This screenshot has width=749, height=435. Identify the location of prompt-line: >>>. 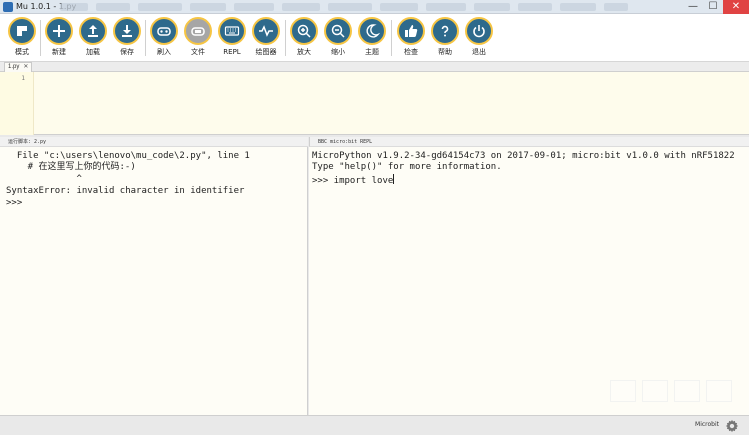
(14, 203).